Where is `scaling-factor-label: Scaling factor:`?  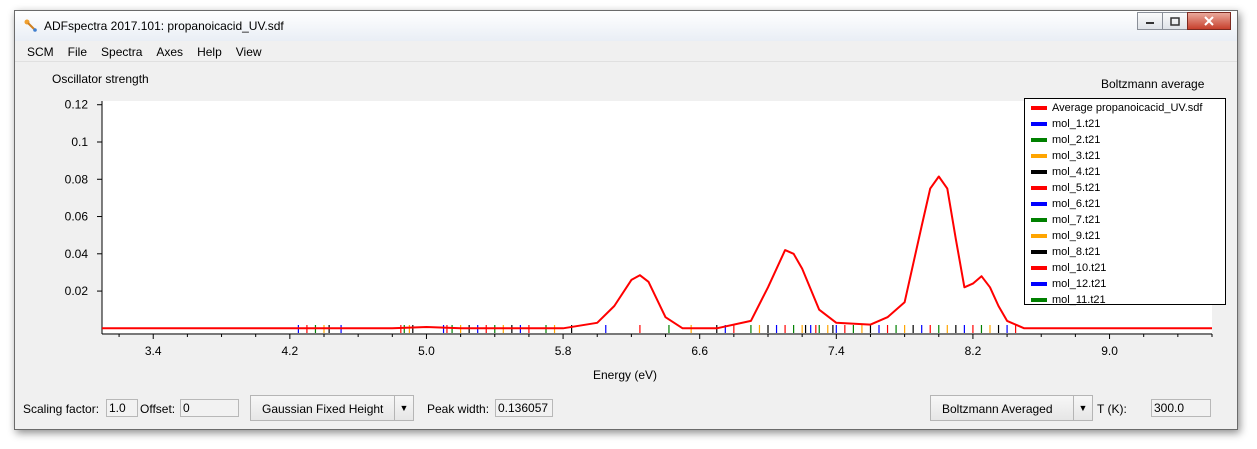 scaling-factor-label: Scaling factor: is located at coordinates (61, 409).